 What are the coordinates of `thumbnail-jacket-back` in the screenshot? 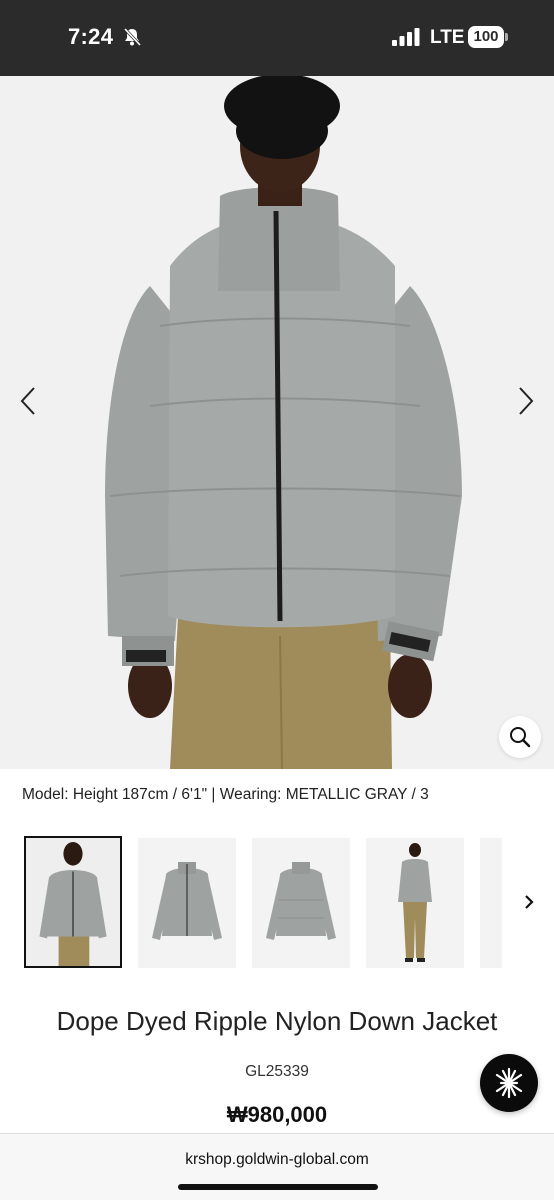 It's located at (301, 903).